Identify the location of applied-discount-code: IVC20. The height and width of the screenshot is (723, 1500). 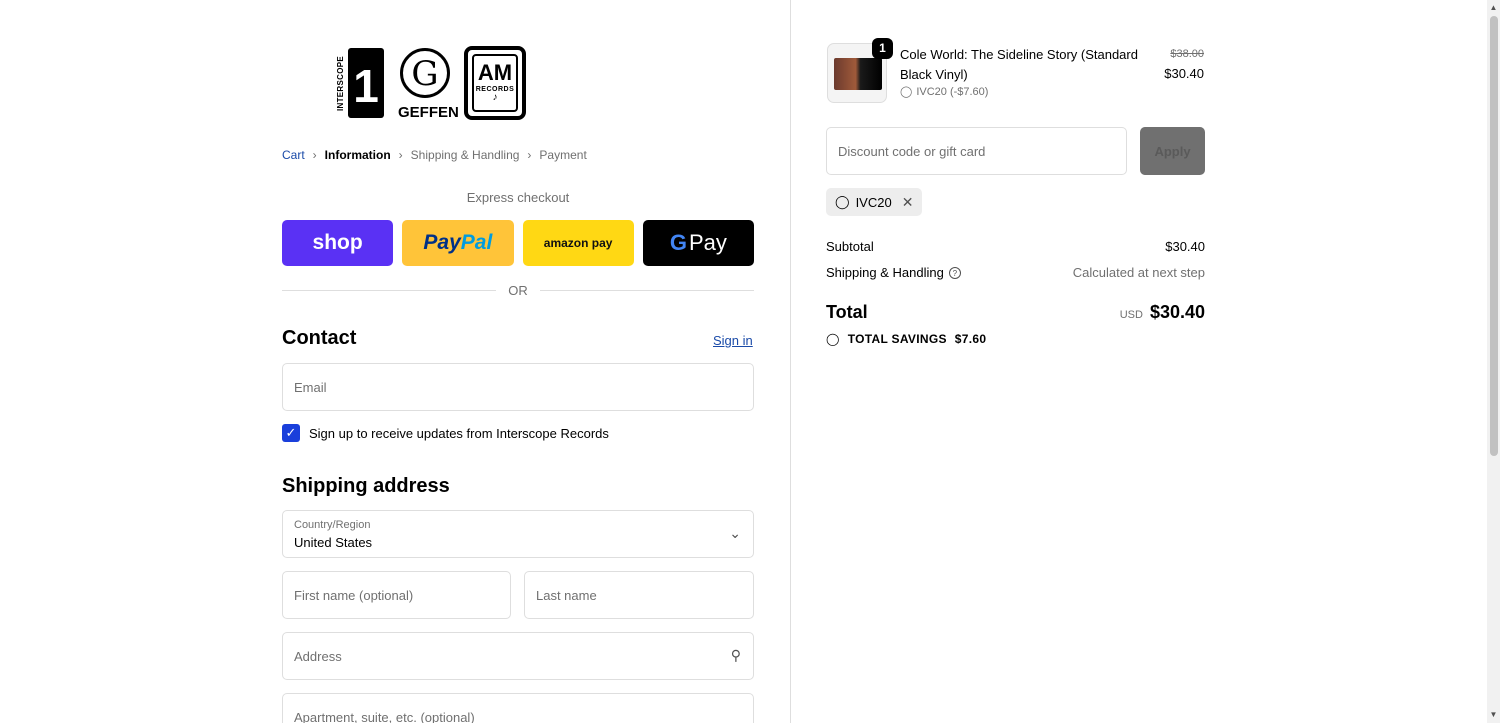
(873, 202).